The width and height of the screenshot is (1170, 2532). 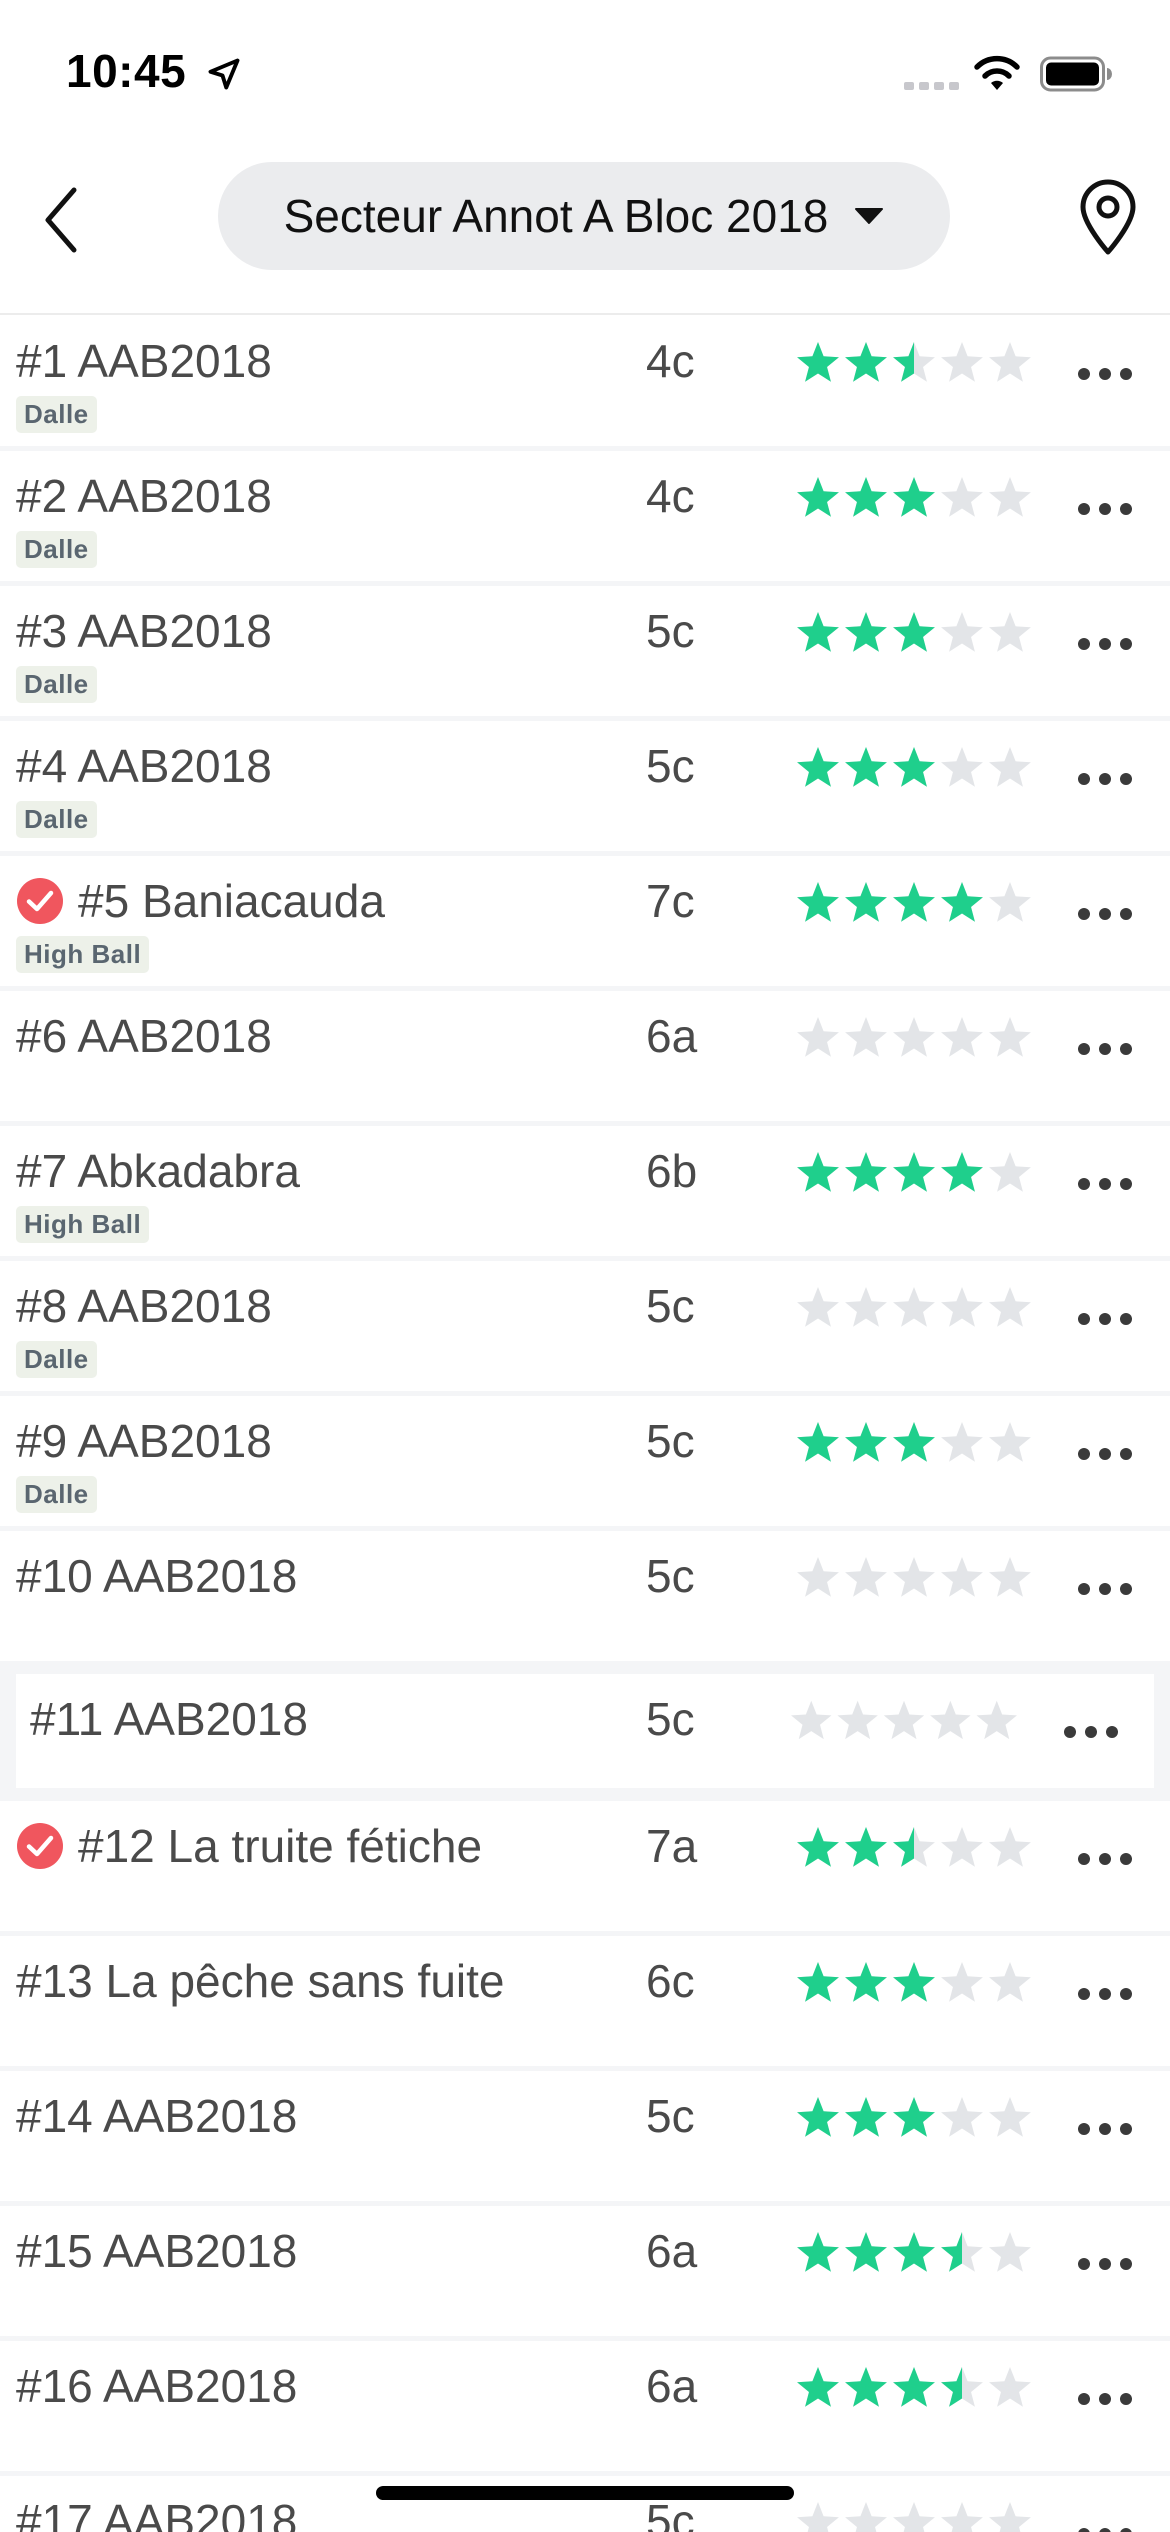 What do you see at coordinates (585, 2138) in the screenshot?
I see `route-row: #14 AAB2018 5c` at bounding box center [585, 2138].